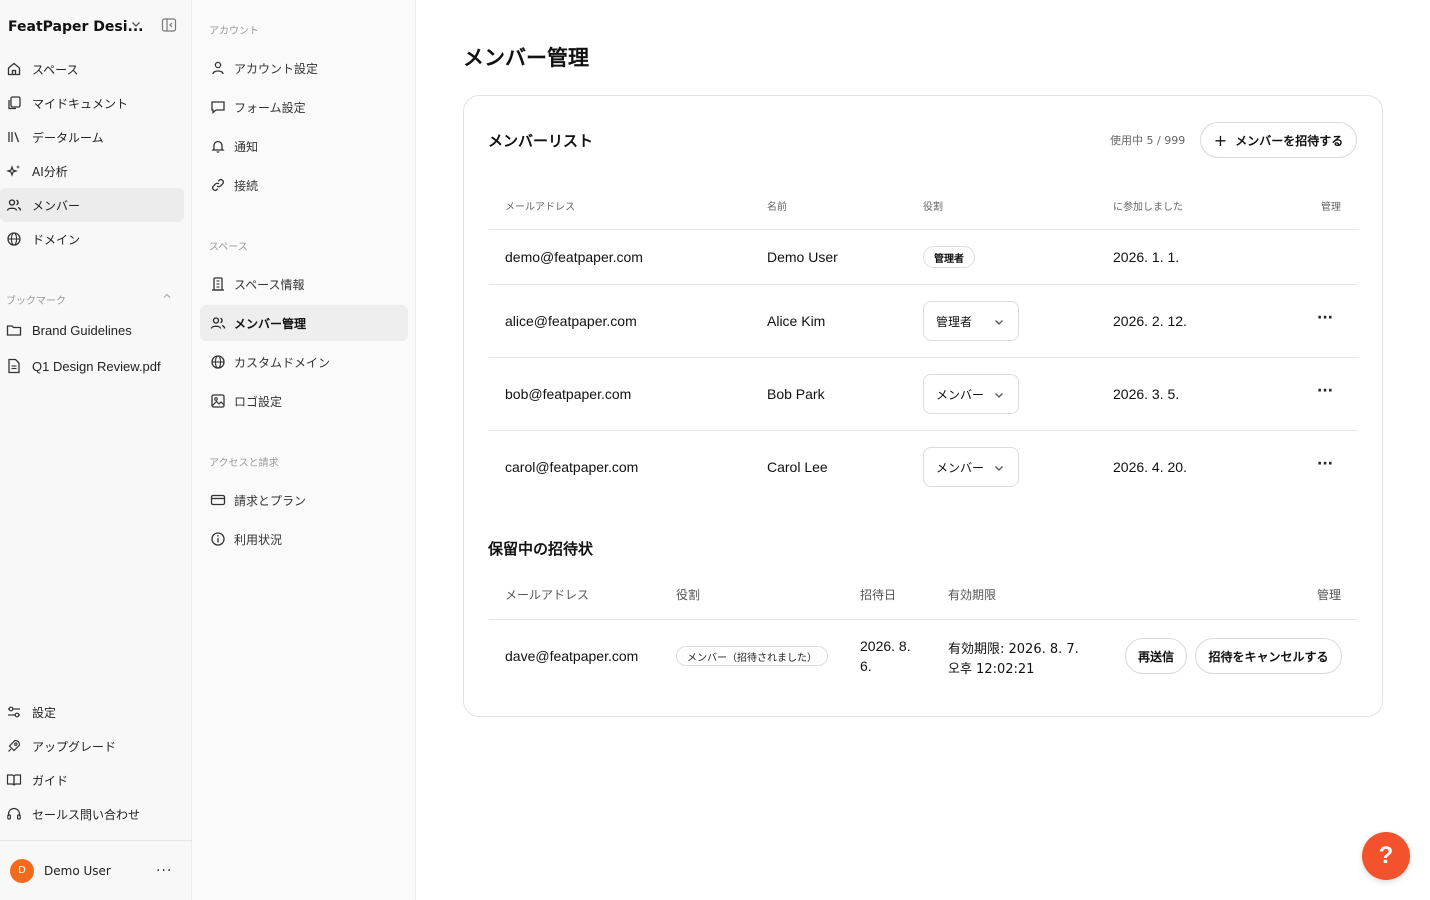 This screenshot has height=900, width=1430. I want to click on settings-item-notifications: 通知, so click(304, 146).